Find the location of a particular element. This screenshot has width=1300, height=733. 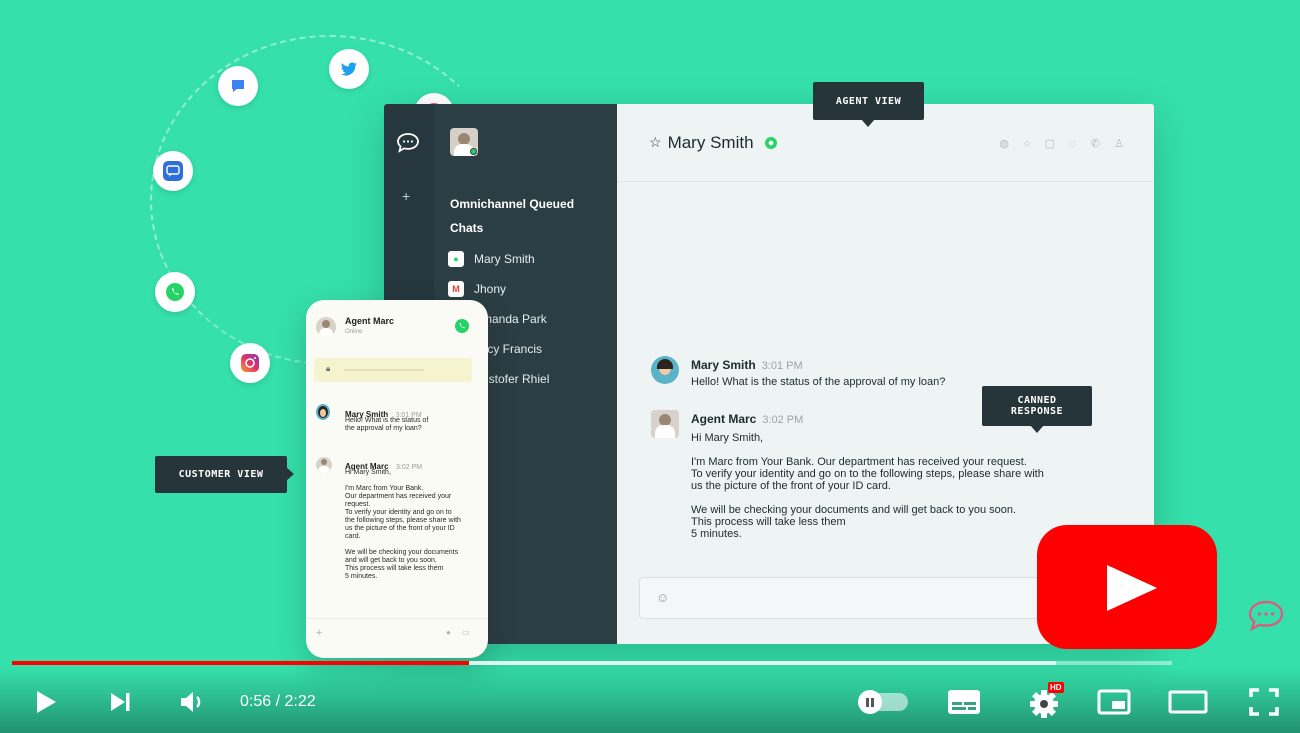

fullscreen-icon is located at coordinates (1264, 702).